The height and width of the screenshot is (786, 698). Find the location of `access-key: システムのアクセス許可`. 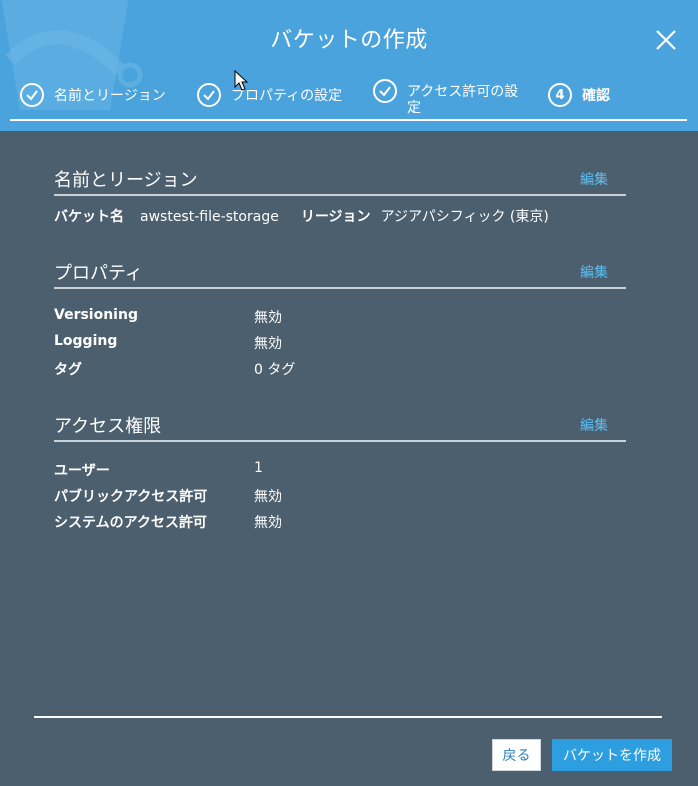

access-key: システムのアクセス許可 is located at coordinates (130, 523).